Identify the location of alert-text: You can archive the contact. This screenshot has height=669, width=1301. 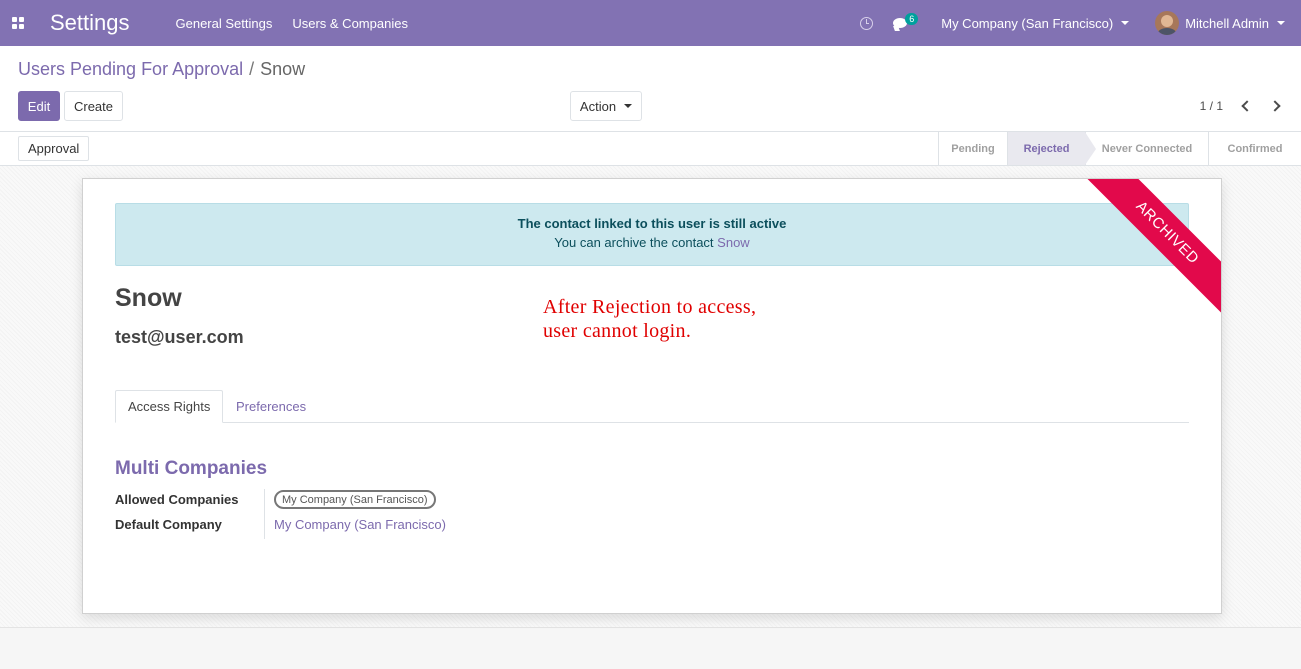
(634, 242).